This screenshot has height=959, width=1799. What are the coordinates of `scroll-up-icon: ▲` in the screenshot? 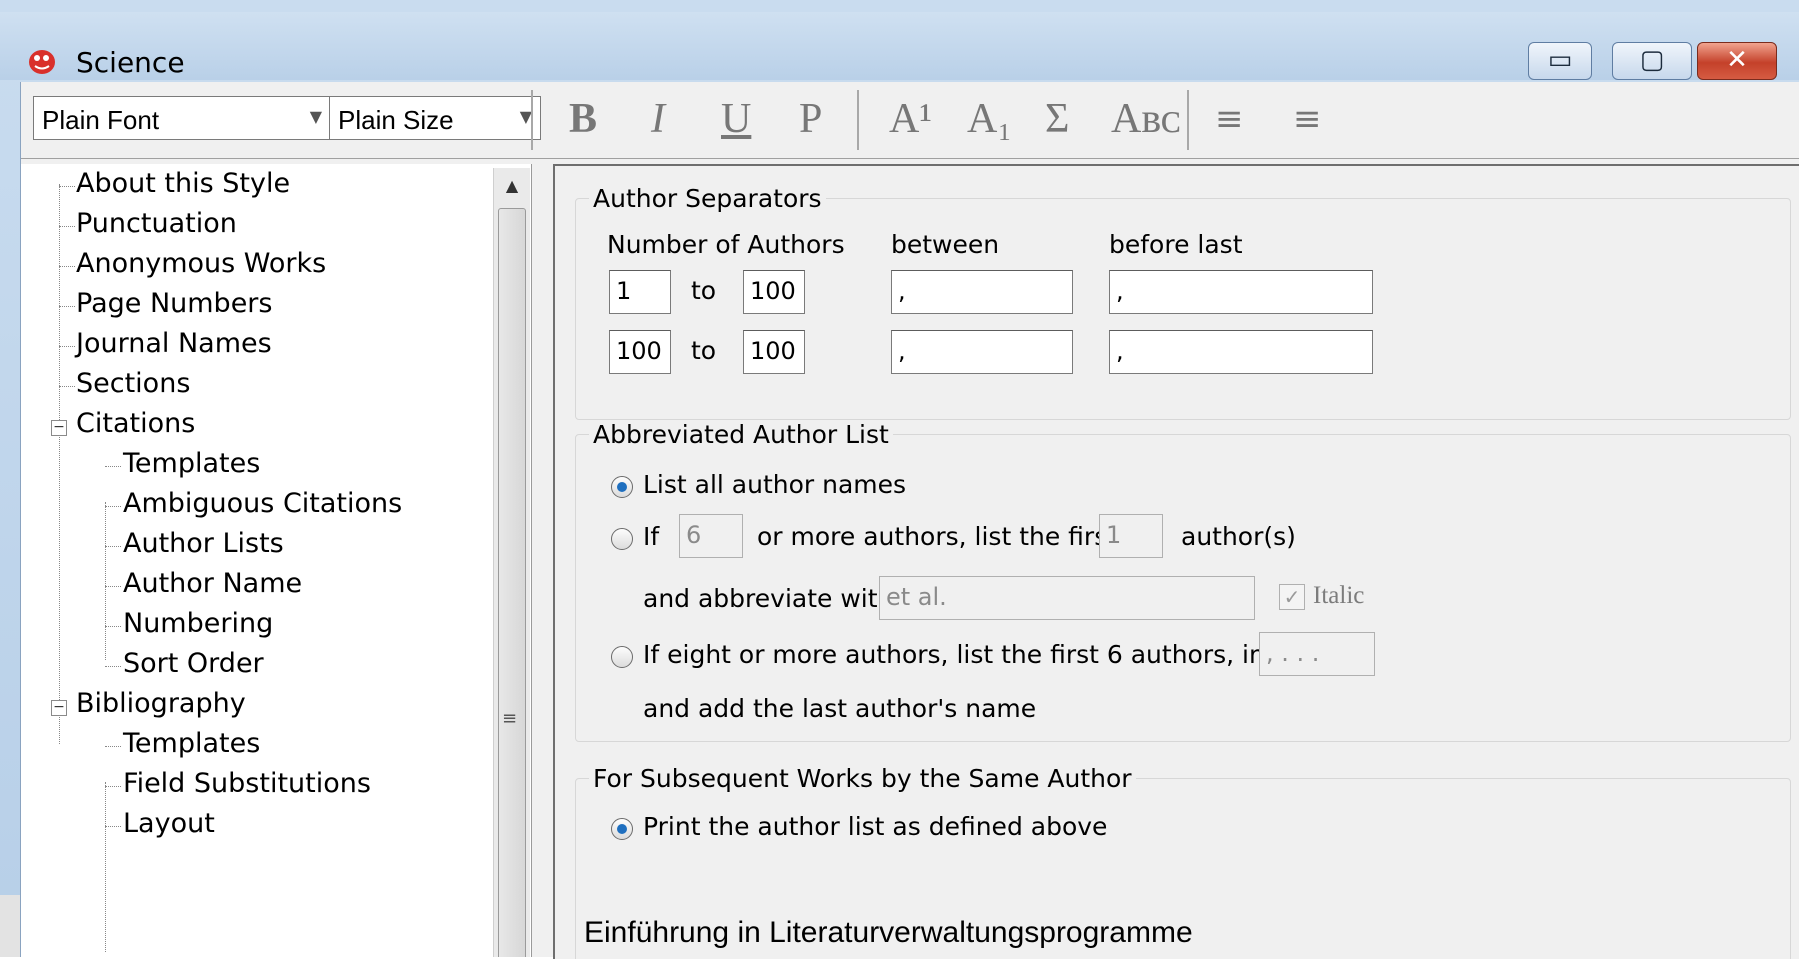 It's located at (512, 186).